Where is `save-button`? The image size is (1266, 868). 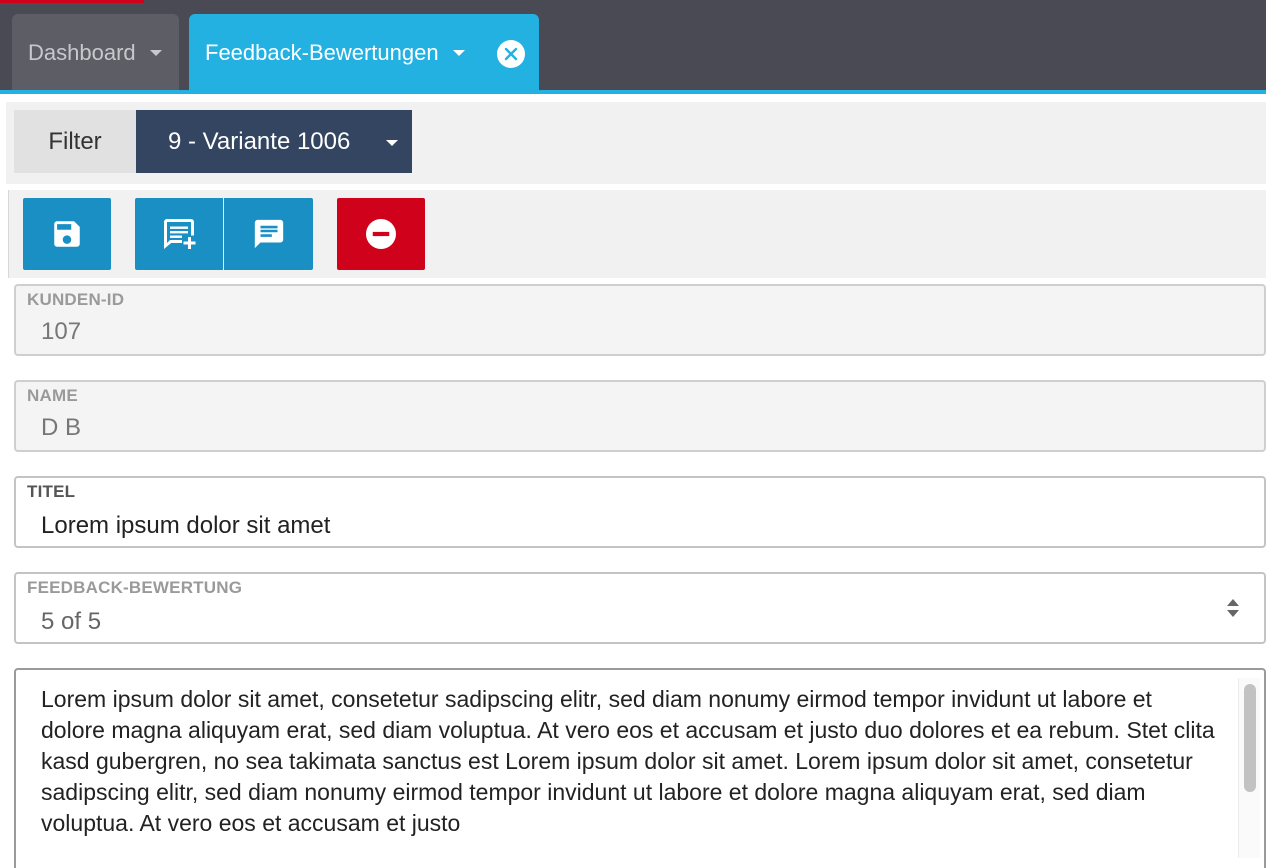
save-button is located at coordinates (67, 234).